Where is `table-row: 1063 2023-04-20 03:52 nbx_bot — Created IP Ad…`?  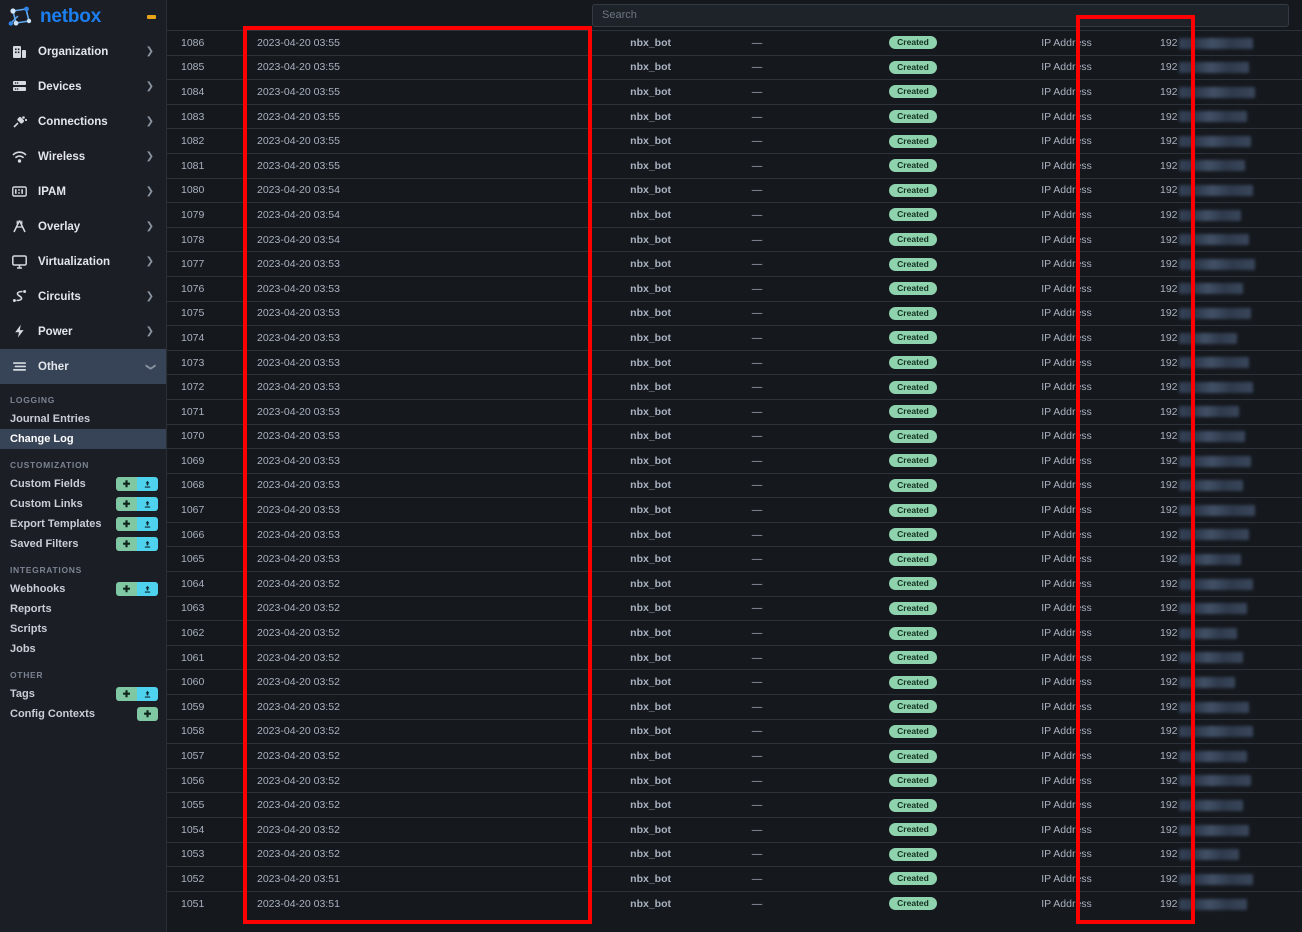 table-row: 1063 2023-04-20 03:52 nbx_bot — Created IP Ad… is located at coordinates (734, 608).